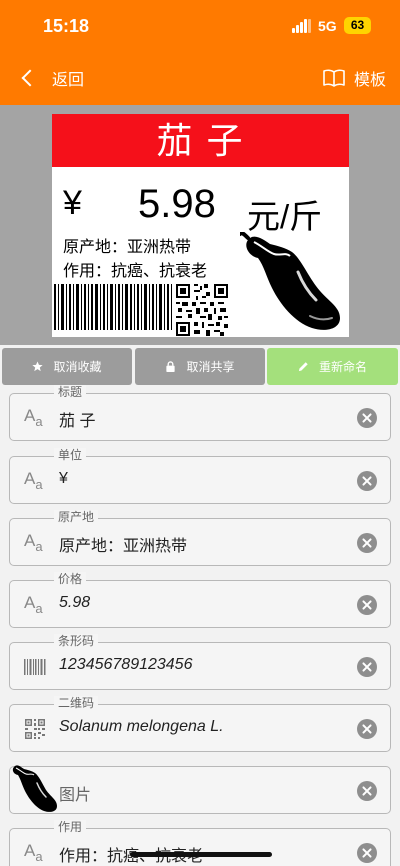 Image resolution: width=400 pixels, height=866 pixels. I want to click on chevron-left-icon, so click(30, 78).